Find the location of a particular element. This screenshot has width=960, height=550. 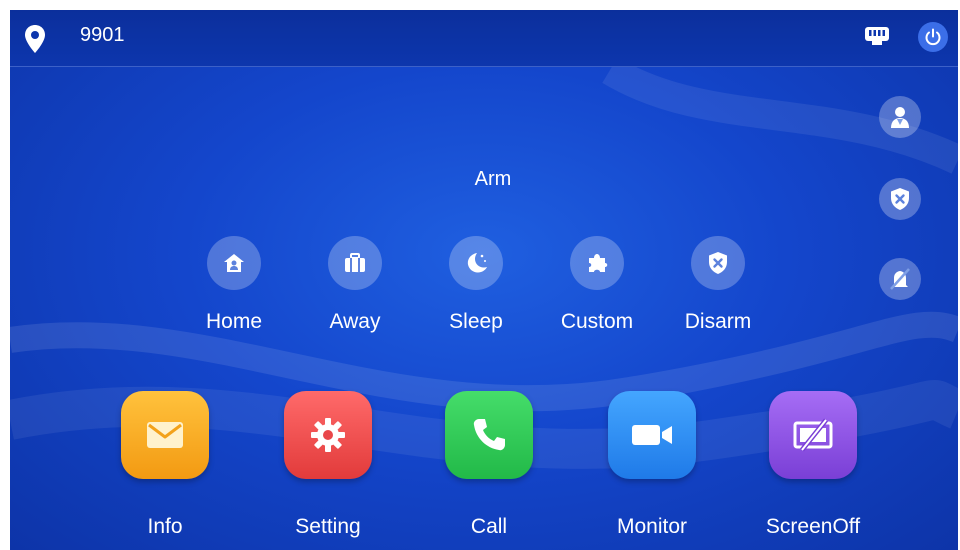

mode-away-circle is located at coordinates (355, 263).